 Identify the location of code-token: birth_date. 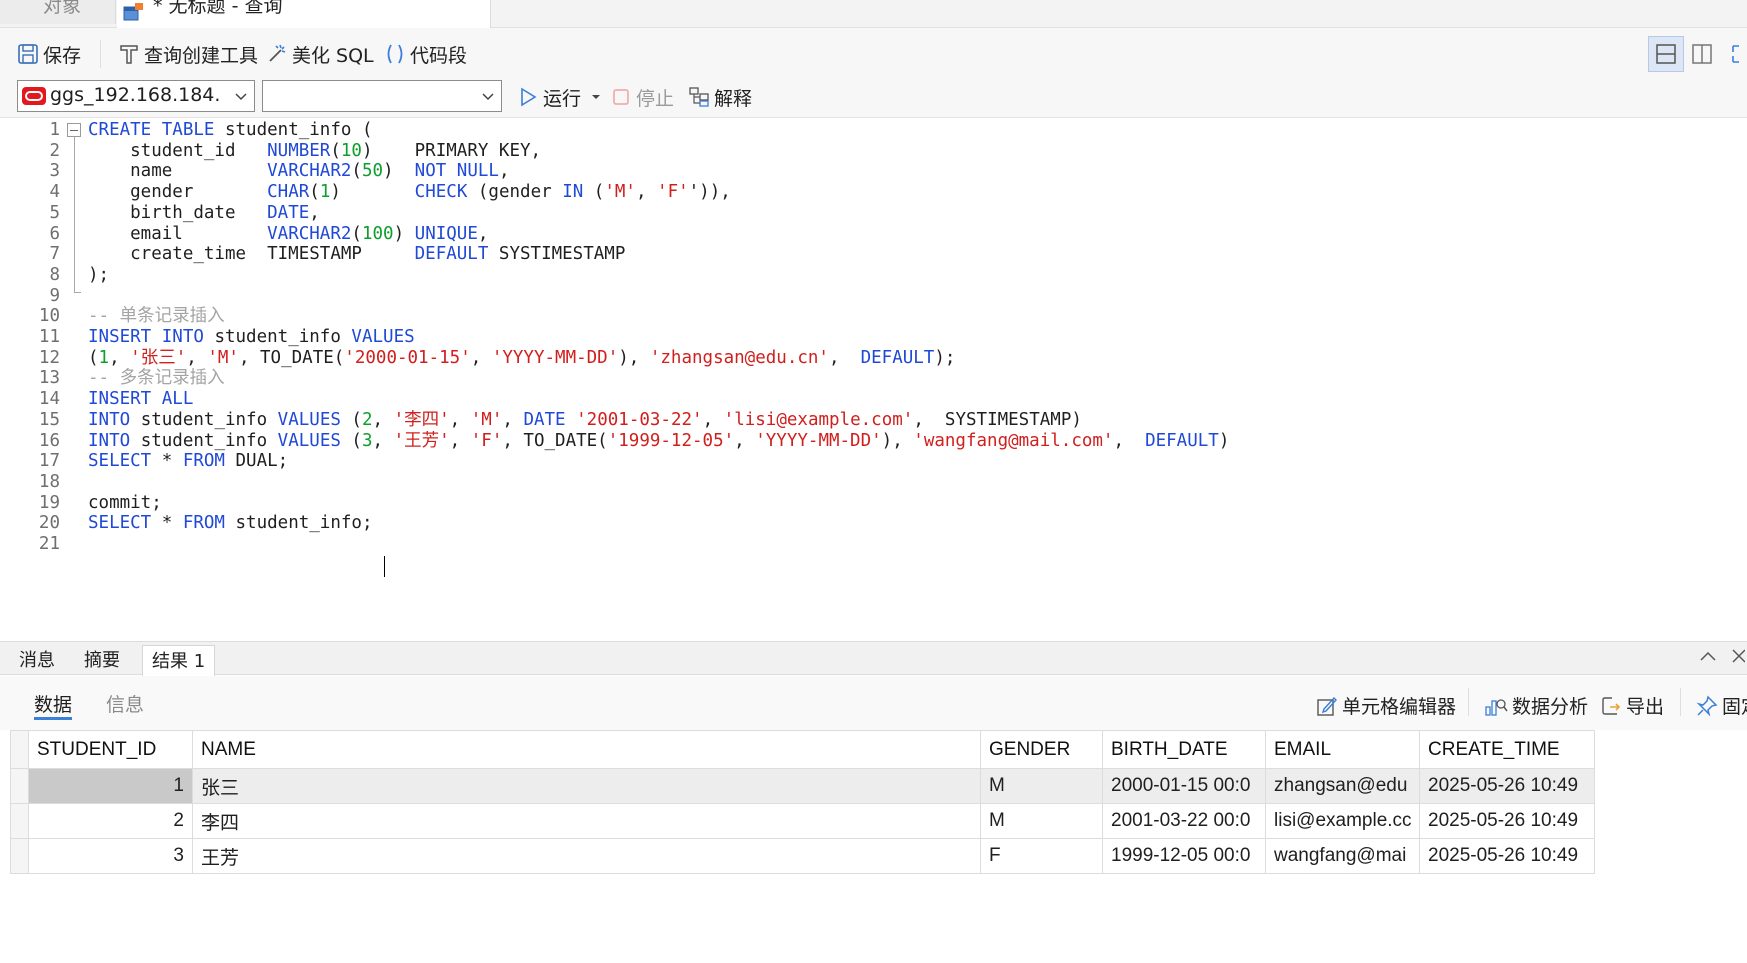
(178, 212).